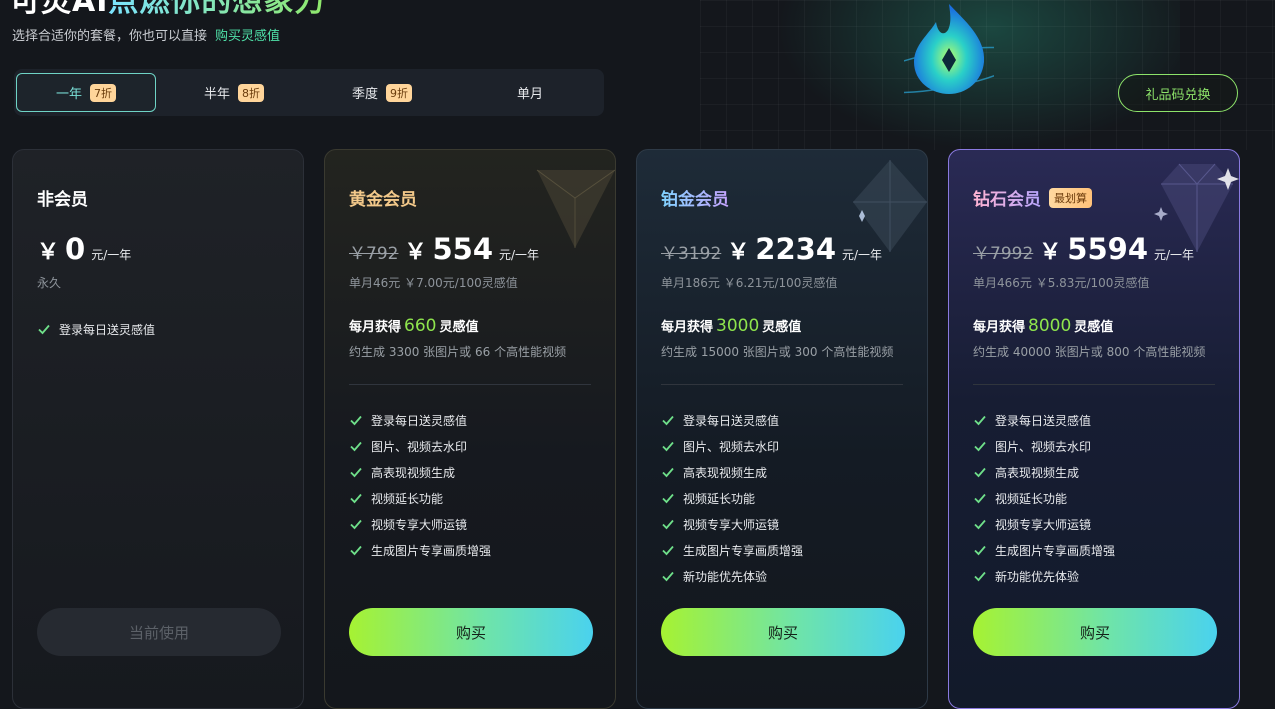 This screenshot has height=709, width=1275. What do you see at coordinates (86, 92) in the screenshot?
I see `tab-one-year: 一年 7折` at bounding box center [86, 92].